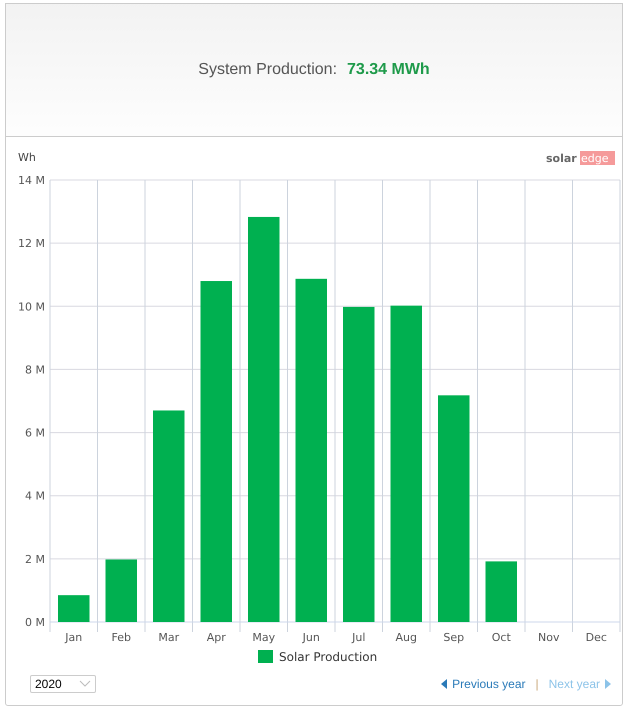 The height and width of the screenshot is (713, 629). I want to click on y-axis-label: 14 M, so click(31, 180).